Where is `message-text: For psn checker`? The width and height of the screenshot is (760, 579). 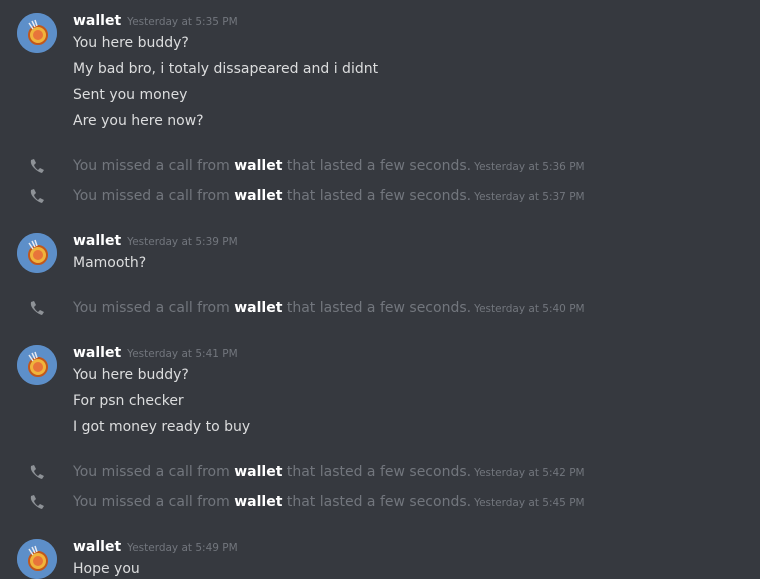
message-text: For psn checker is located at coordinates (128, 401).